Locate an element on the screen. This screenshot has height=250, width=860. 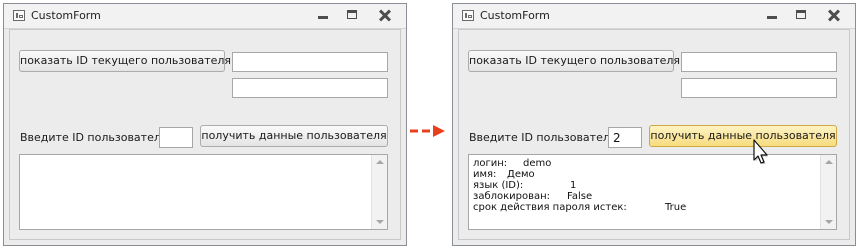
output-line-language: язык (ID): 1 is located at coordinates (524, 185).